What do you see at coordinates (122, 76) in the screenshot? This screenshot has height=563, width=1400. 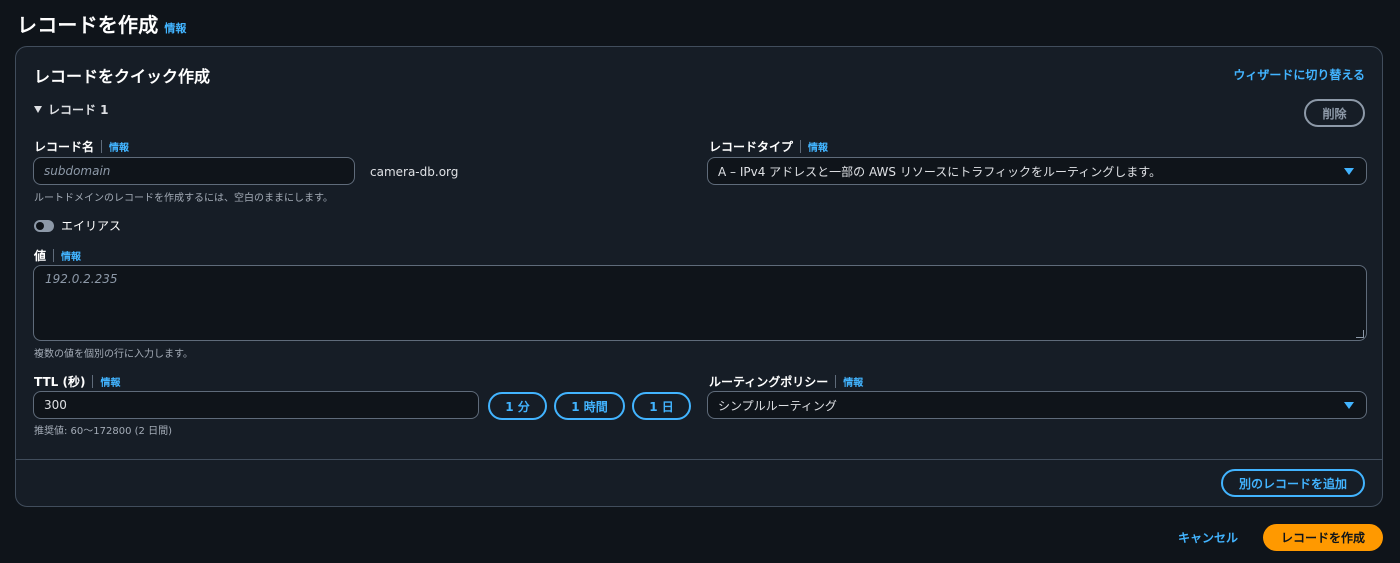 I see `quick-create-title: レコードをクイック作成` at bounding box center [122, 76].